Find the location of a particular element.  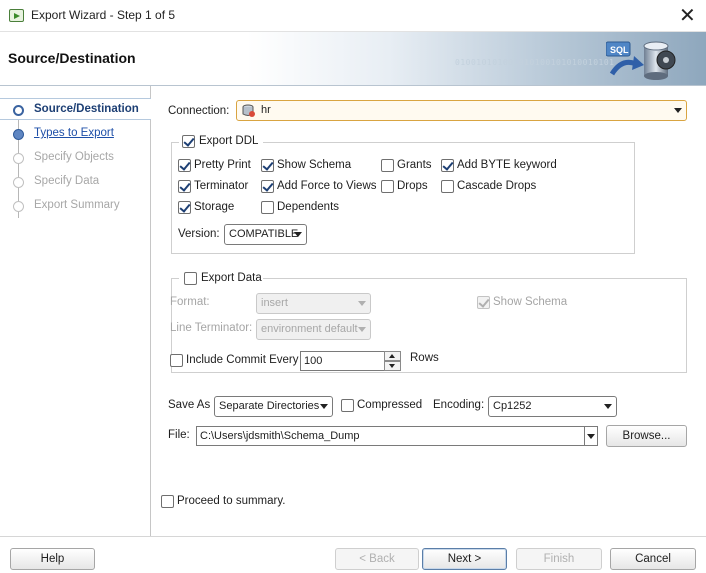

pretty-print-label: Pretty Print is located at coordinates (222, 165).